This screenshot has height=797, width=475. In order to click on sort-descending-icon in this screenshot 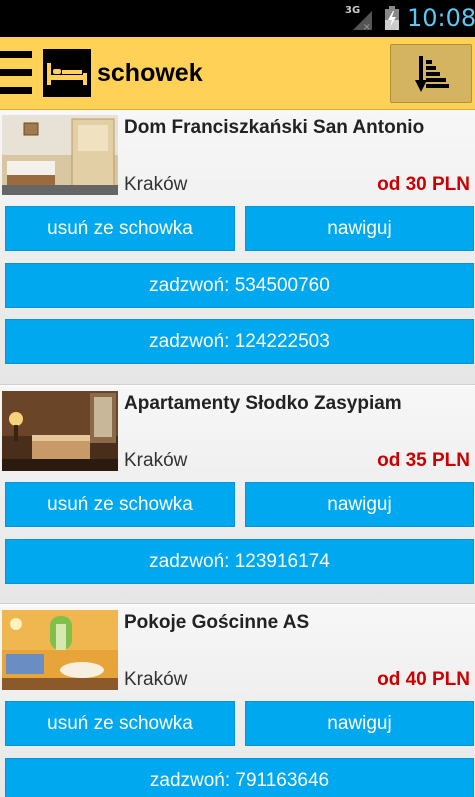, I will do `click(432, 74)`.